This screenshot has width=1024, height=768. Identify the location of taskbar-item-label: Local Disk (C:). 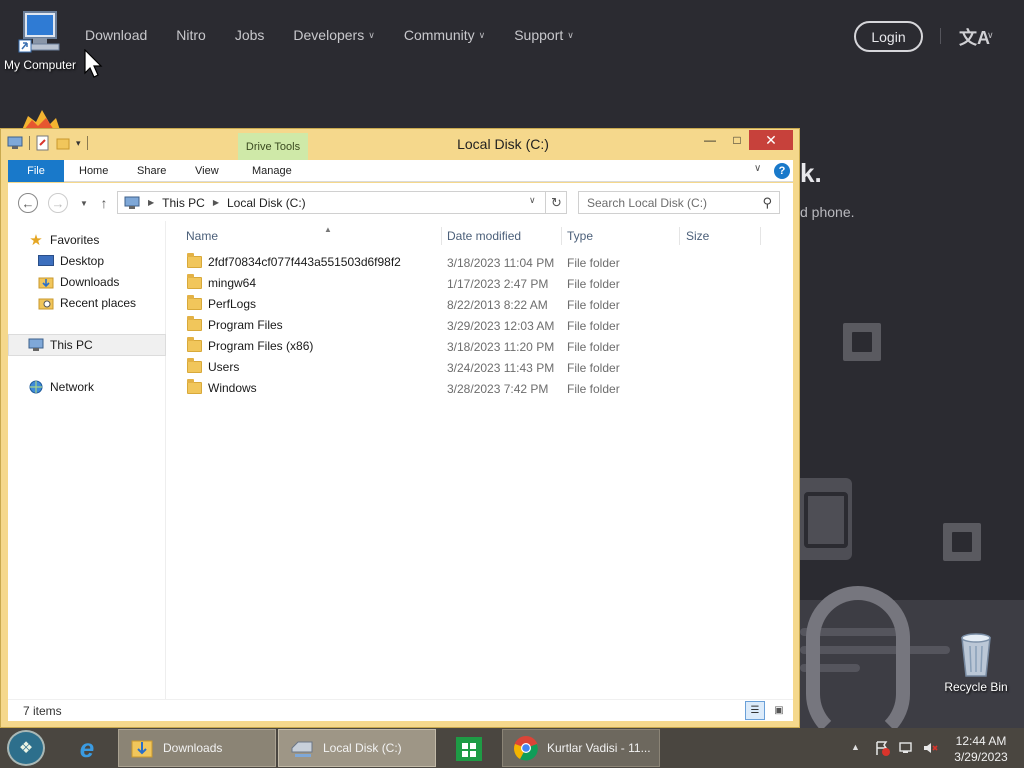
(362, 748).